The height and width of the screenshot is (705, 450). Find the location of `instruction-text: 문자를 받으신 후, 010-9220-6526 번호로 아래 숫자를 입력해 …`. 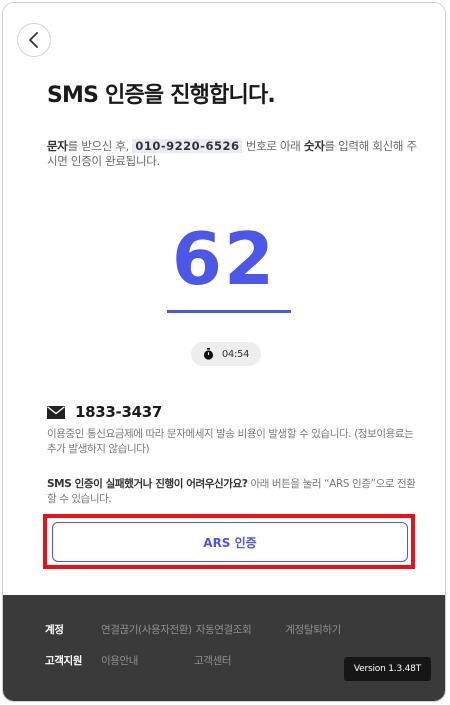

instruction-text: 문자를 받으신 후, 010-9220-6526 번호로 아래 숫자를 입력해 … is located at coordinates (232, 154).